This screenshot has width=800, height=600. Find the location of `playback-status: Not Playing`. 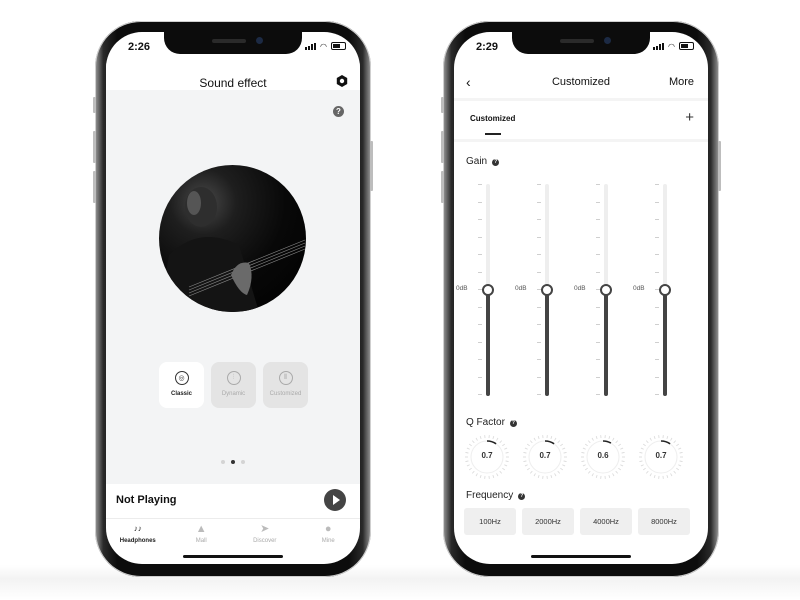

playback-status: Not Playing is located at coordinates (146, 500).